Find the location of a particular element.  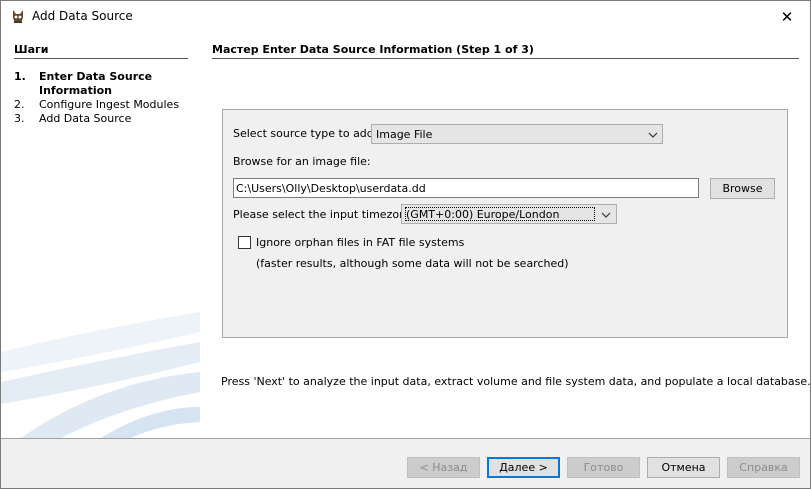

browse-label: Browse for an image file: is located at coordinates (302, 161).